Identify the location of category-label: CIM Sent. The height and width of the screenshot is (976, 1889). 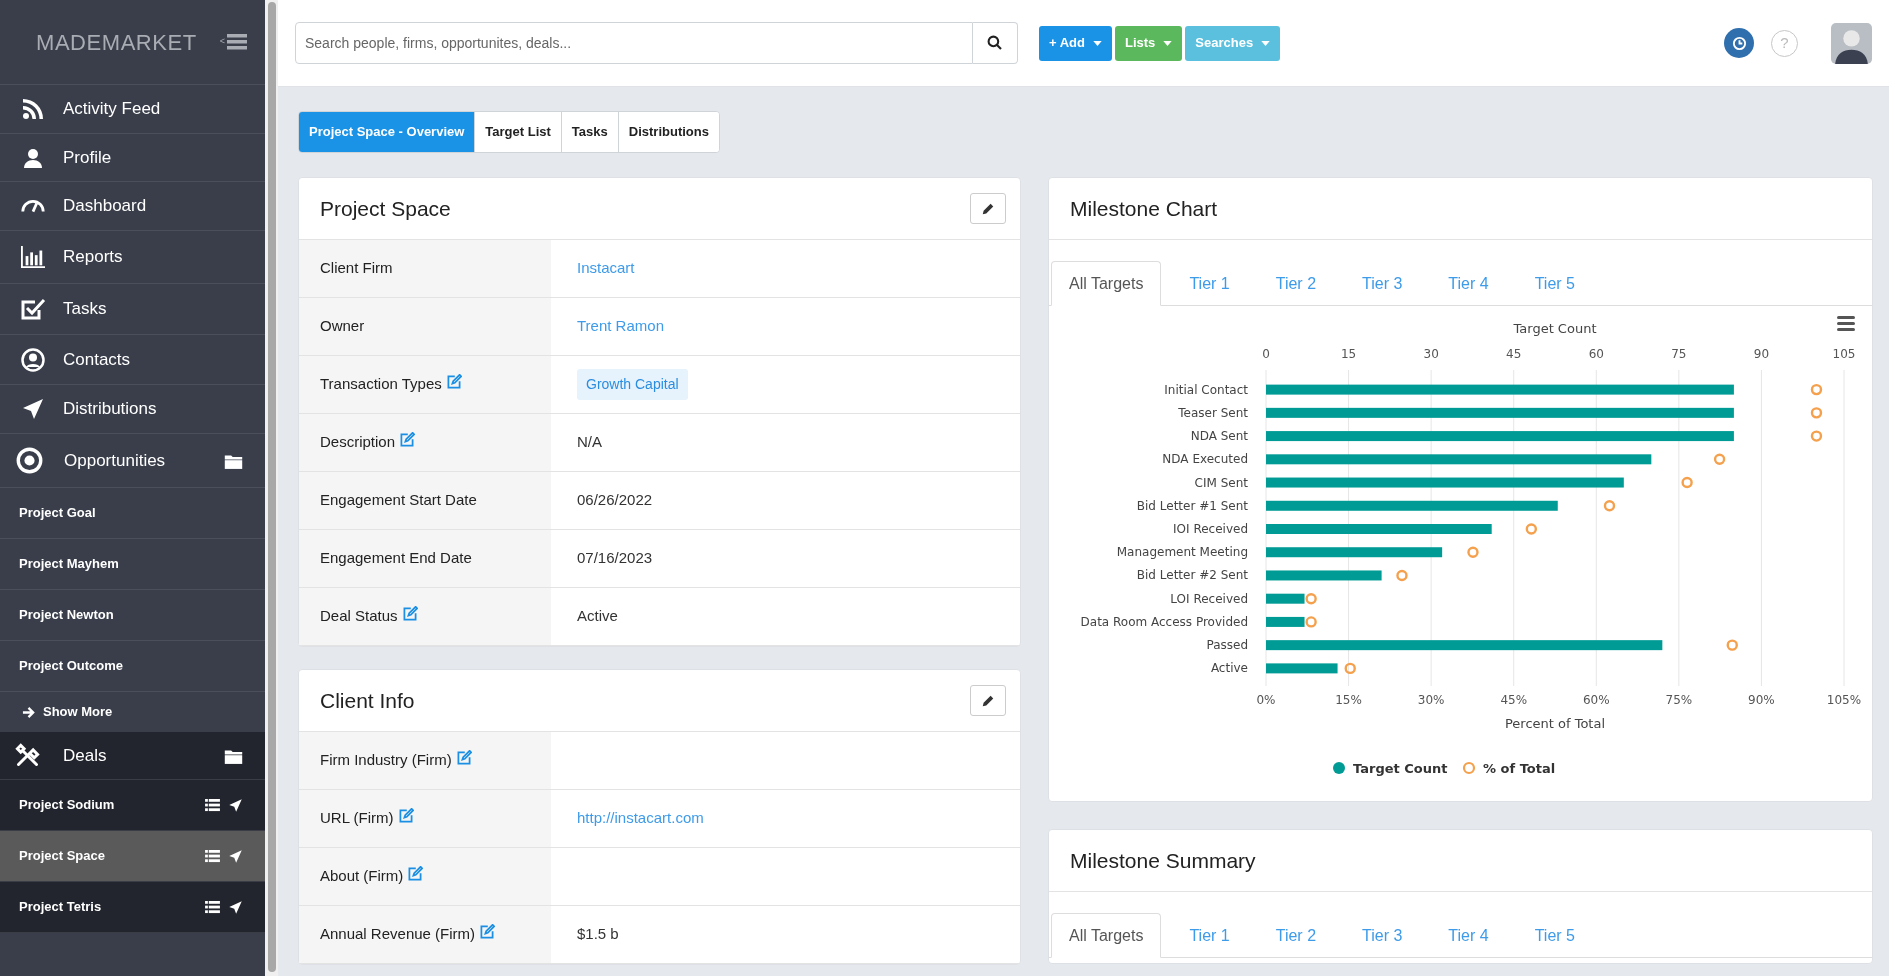
(1221, 482).